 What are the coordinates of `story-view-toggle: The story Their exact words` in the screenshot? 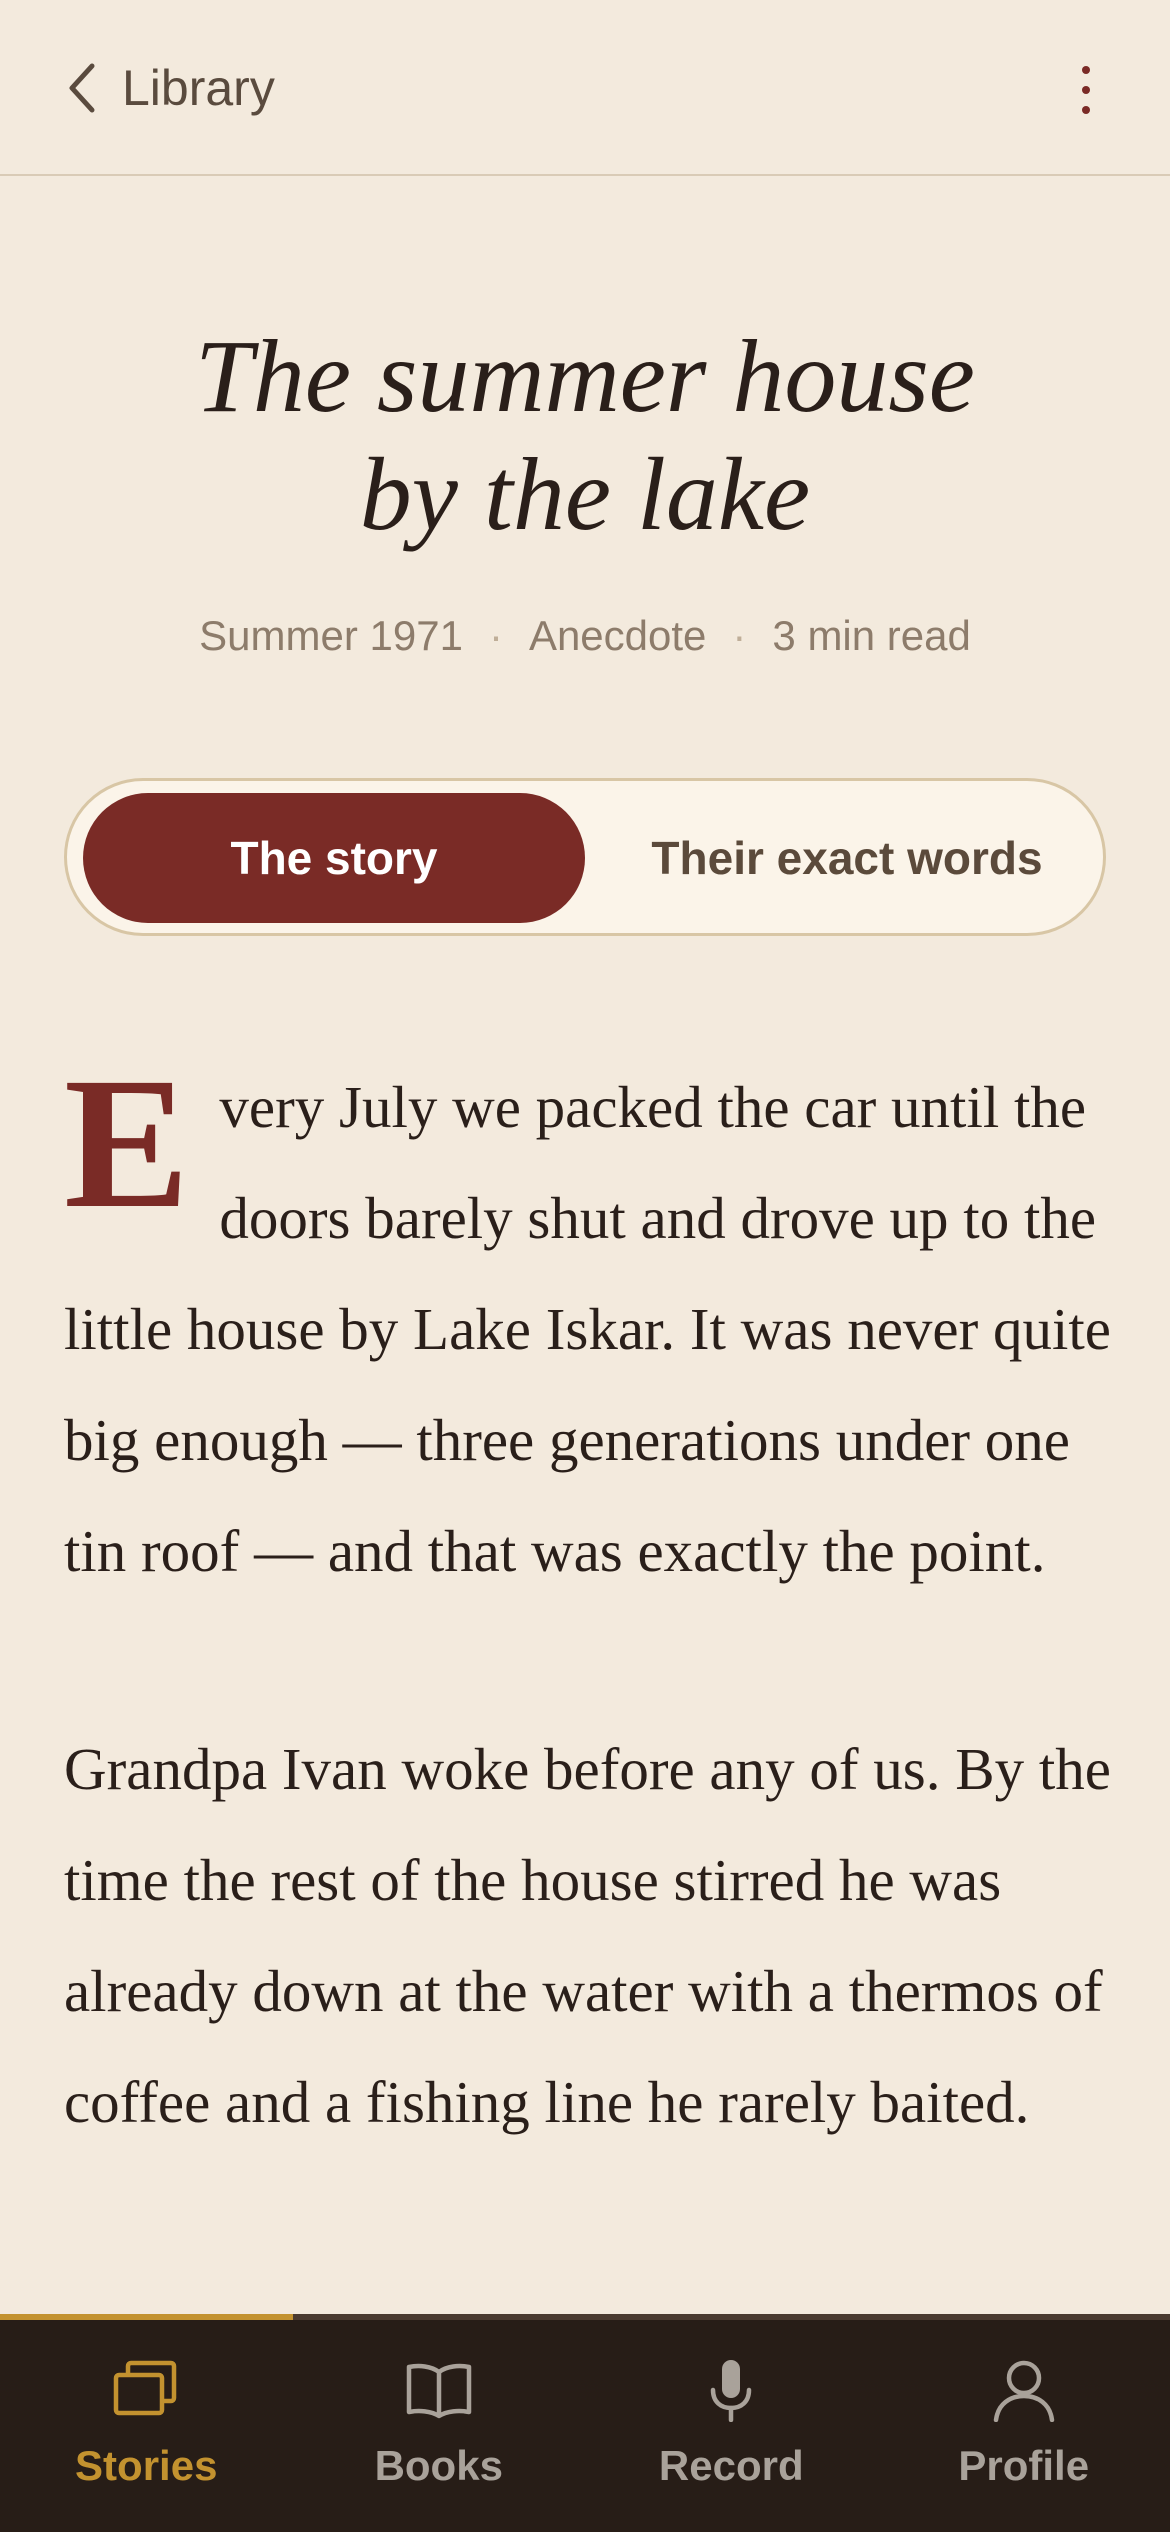 It's located at (585, 857).